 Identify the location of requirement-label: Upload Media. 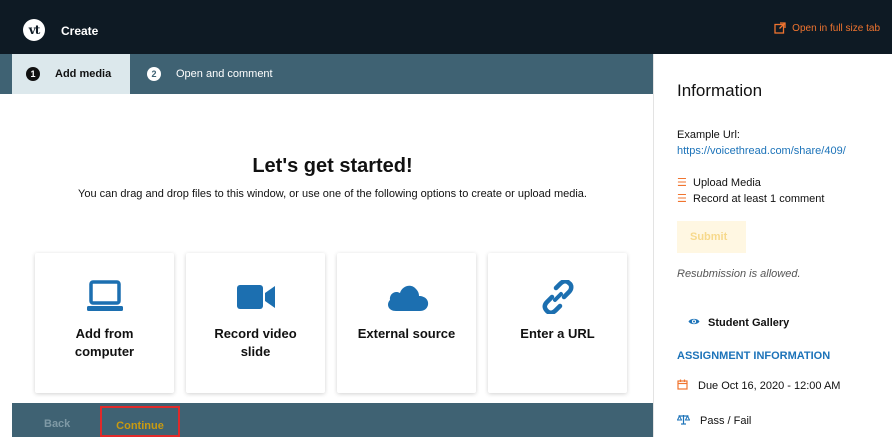
(727, 182).